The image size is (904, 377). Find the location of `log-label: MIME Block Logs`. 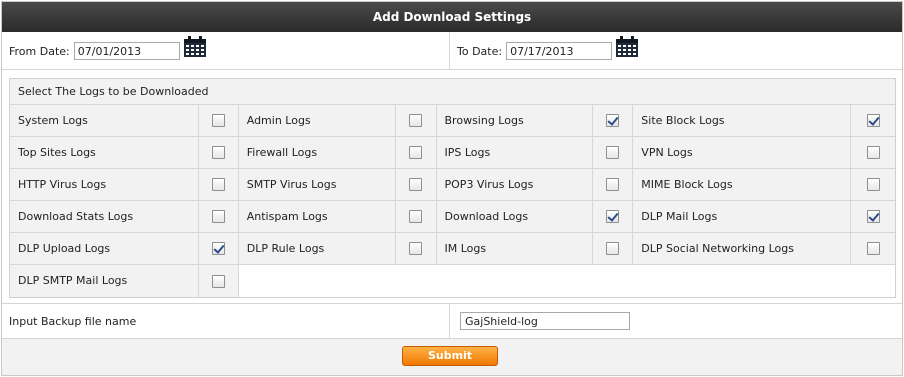

log-label: MIME Block Logs is located at coordinates (742, 185).